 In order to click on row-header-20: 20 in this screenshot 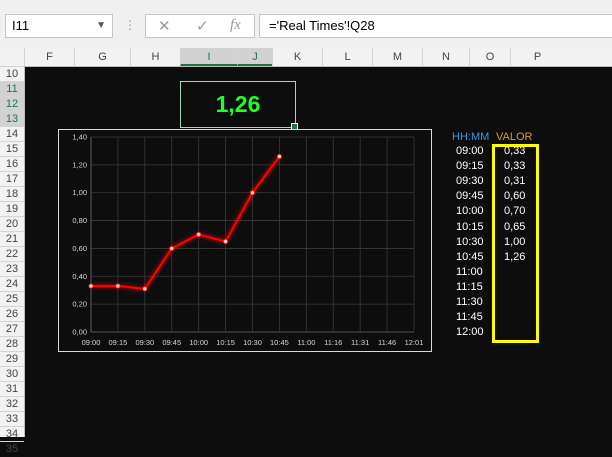, I will do `click(12, 223)`.